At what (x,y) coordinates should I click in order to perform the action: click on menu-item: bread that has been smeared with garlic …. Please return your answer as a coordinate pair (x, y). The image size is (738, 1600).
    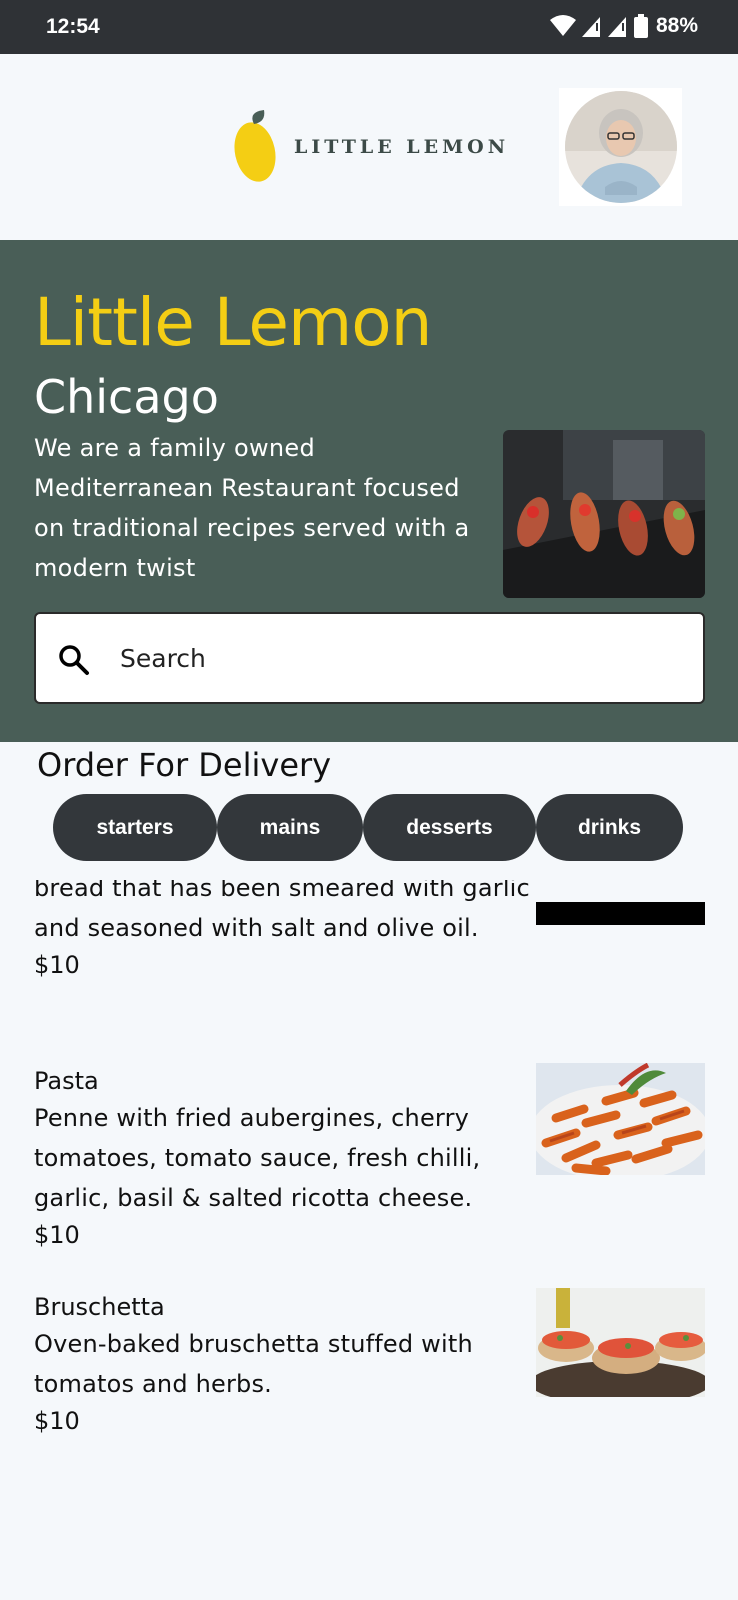
    Looking at the image, I should click on (284, 931).